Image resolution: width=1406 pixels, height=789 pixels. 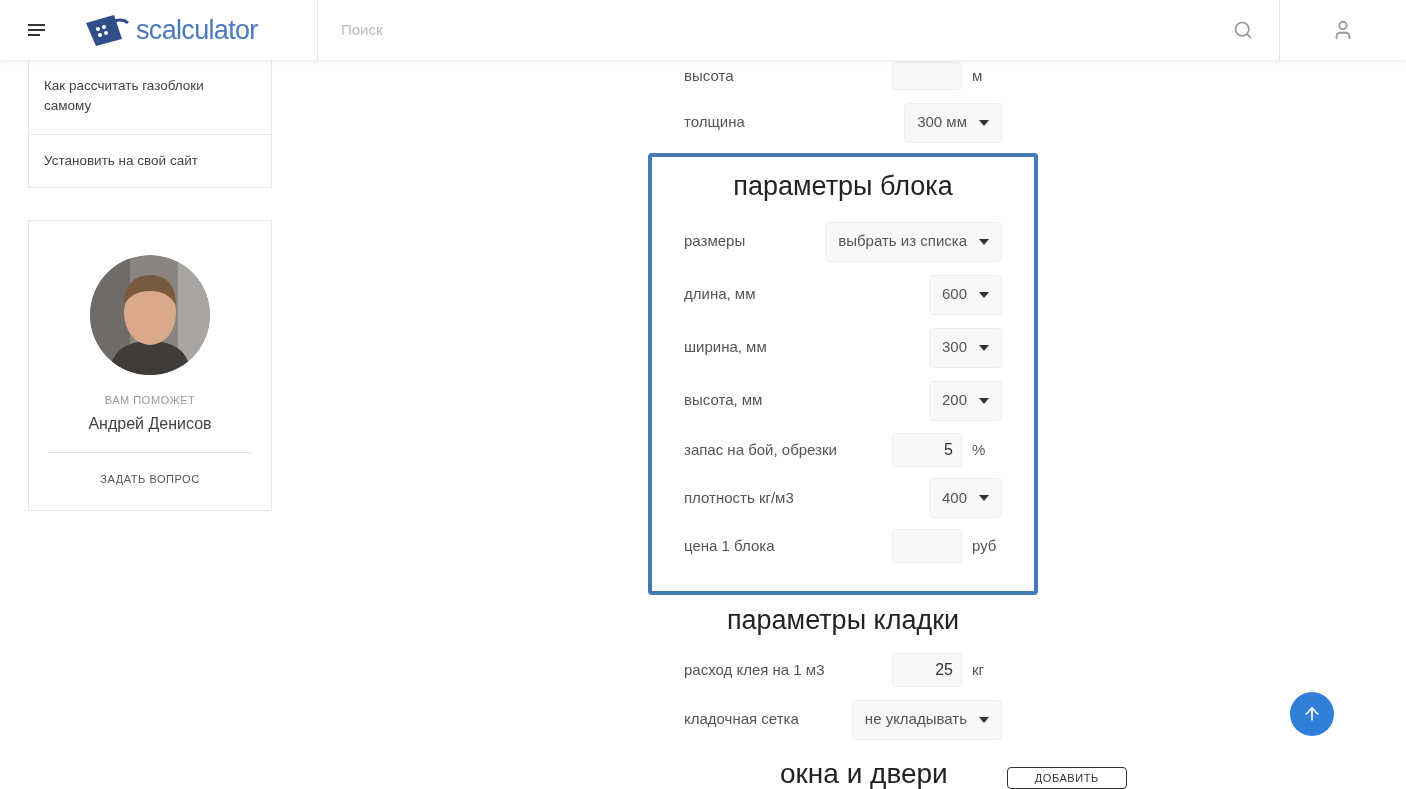 What do you see at coordinates (926, 719) in the screenshot?
I see `dropdown: не укладывать` at bounding box center [926, 719].